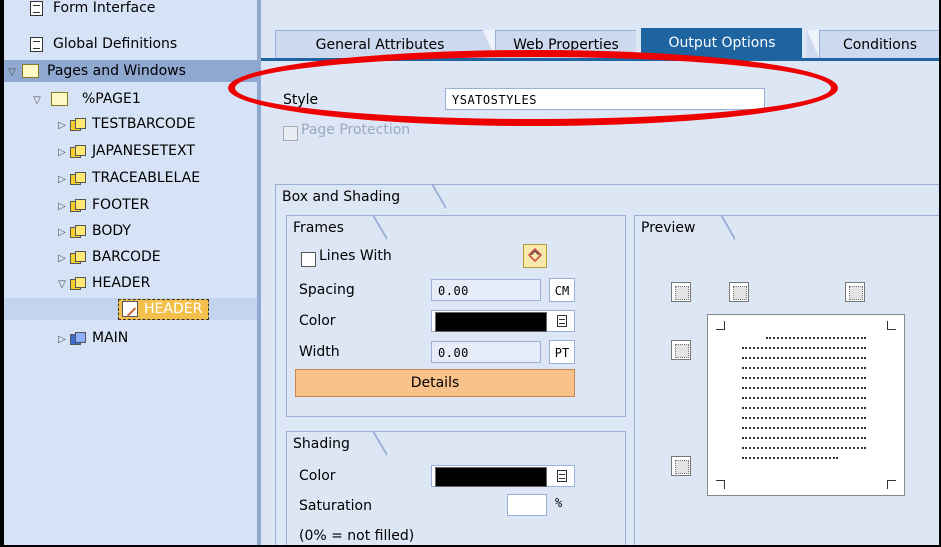  What do you see at coordinates (317, 476) in the screenshot?
I see `shading-color-label: Color` at bounding box center [317, 476].